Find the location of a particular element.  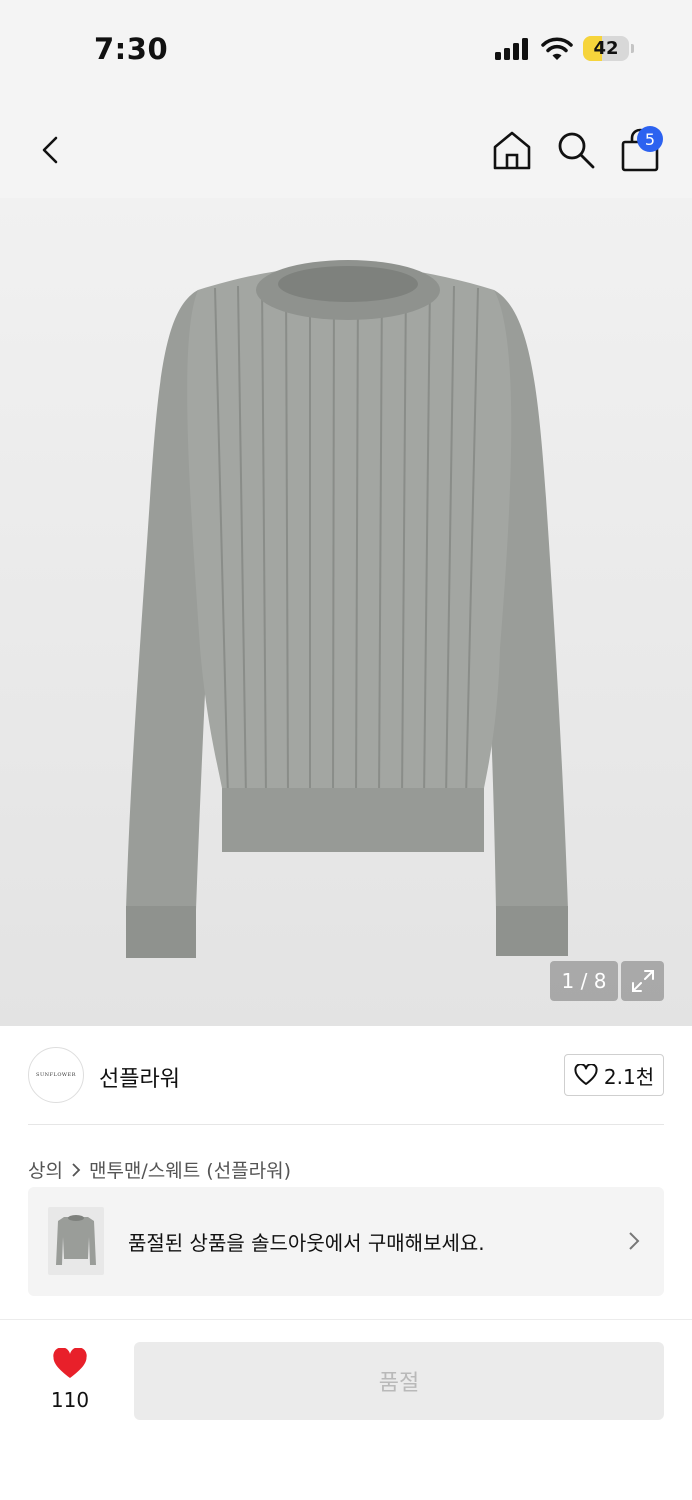

status-bar: 7:30 42 is located at coordinates (346, 50).